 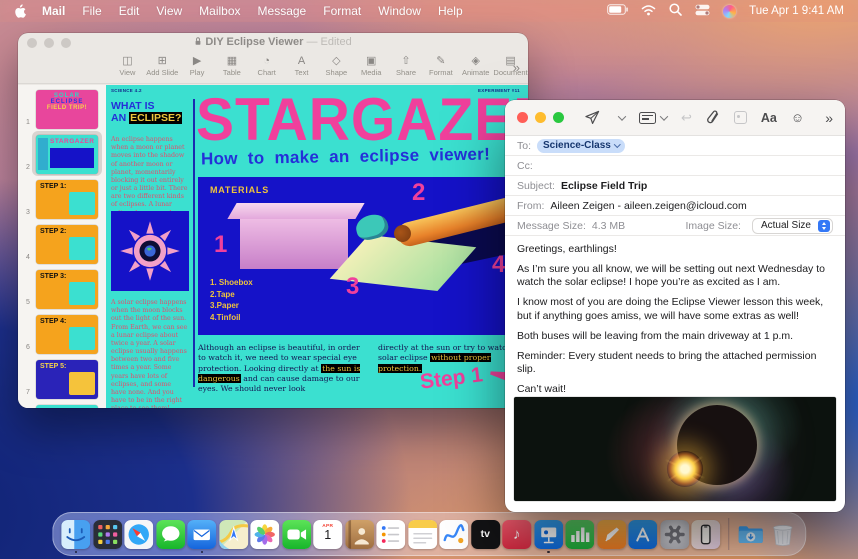 What do you see at coordinates (194, 243) in the screenshot?
I see `slide-divider` at bounding box center [194, 243].